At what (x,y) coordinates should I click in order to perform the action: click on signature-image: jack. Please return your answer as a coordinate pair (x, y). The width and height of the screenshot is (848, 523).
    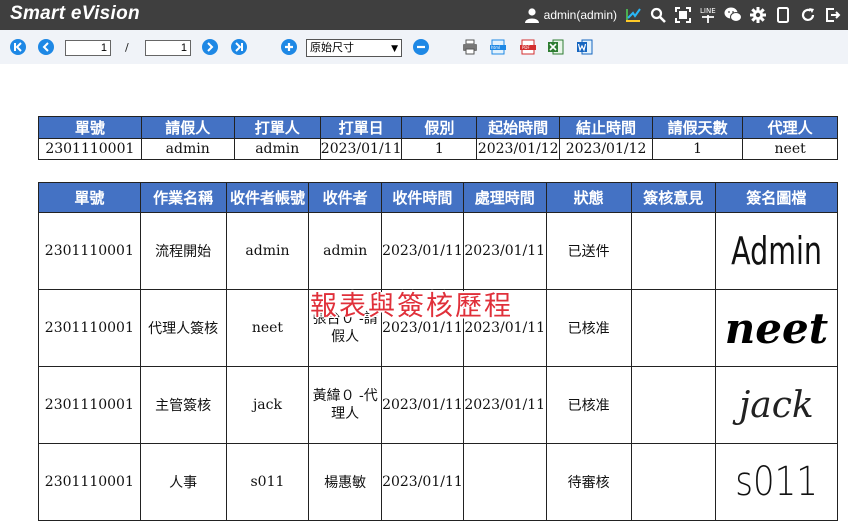
    Looking at the image, I should click on (776, 405).